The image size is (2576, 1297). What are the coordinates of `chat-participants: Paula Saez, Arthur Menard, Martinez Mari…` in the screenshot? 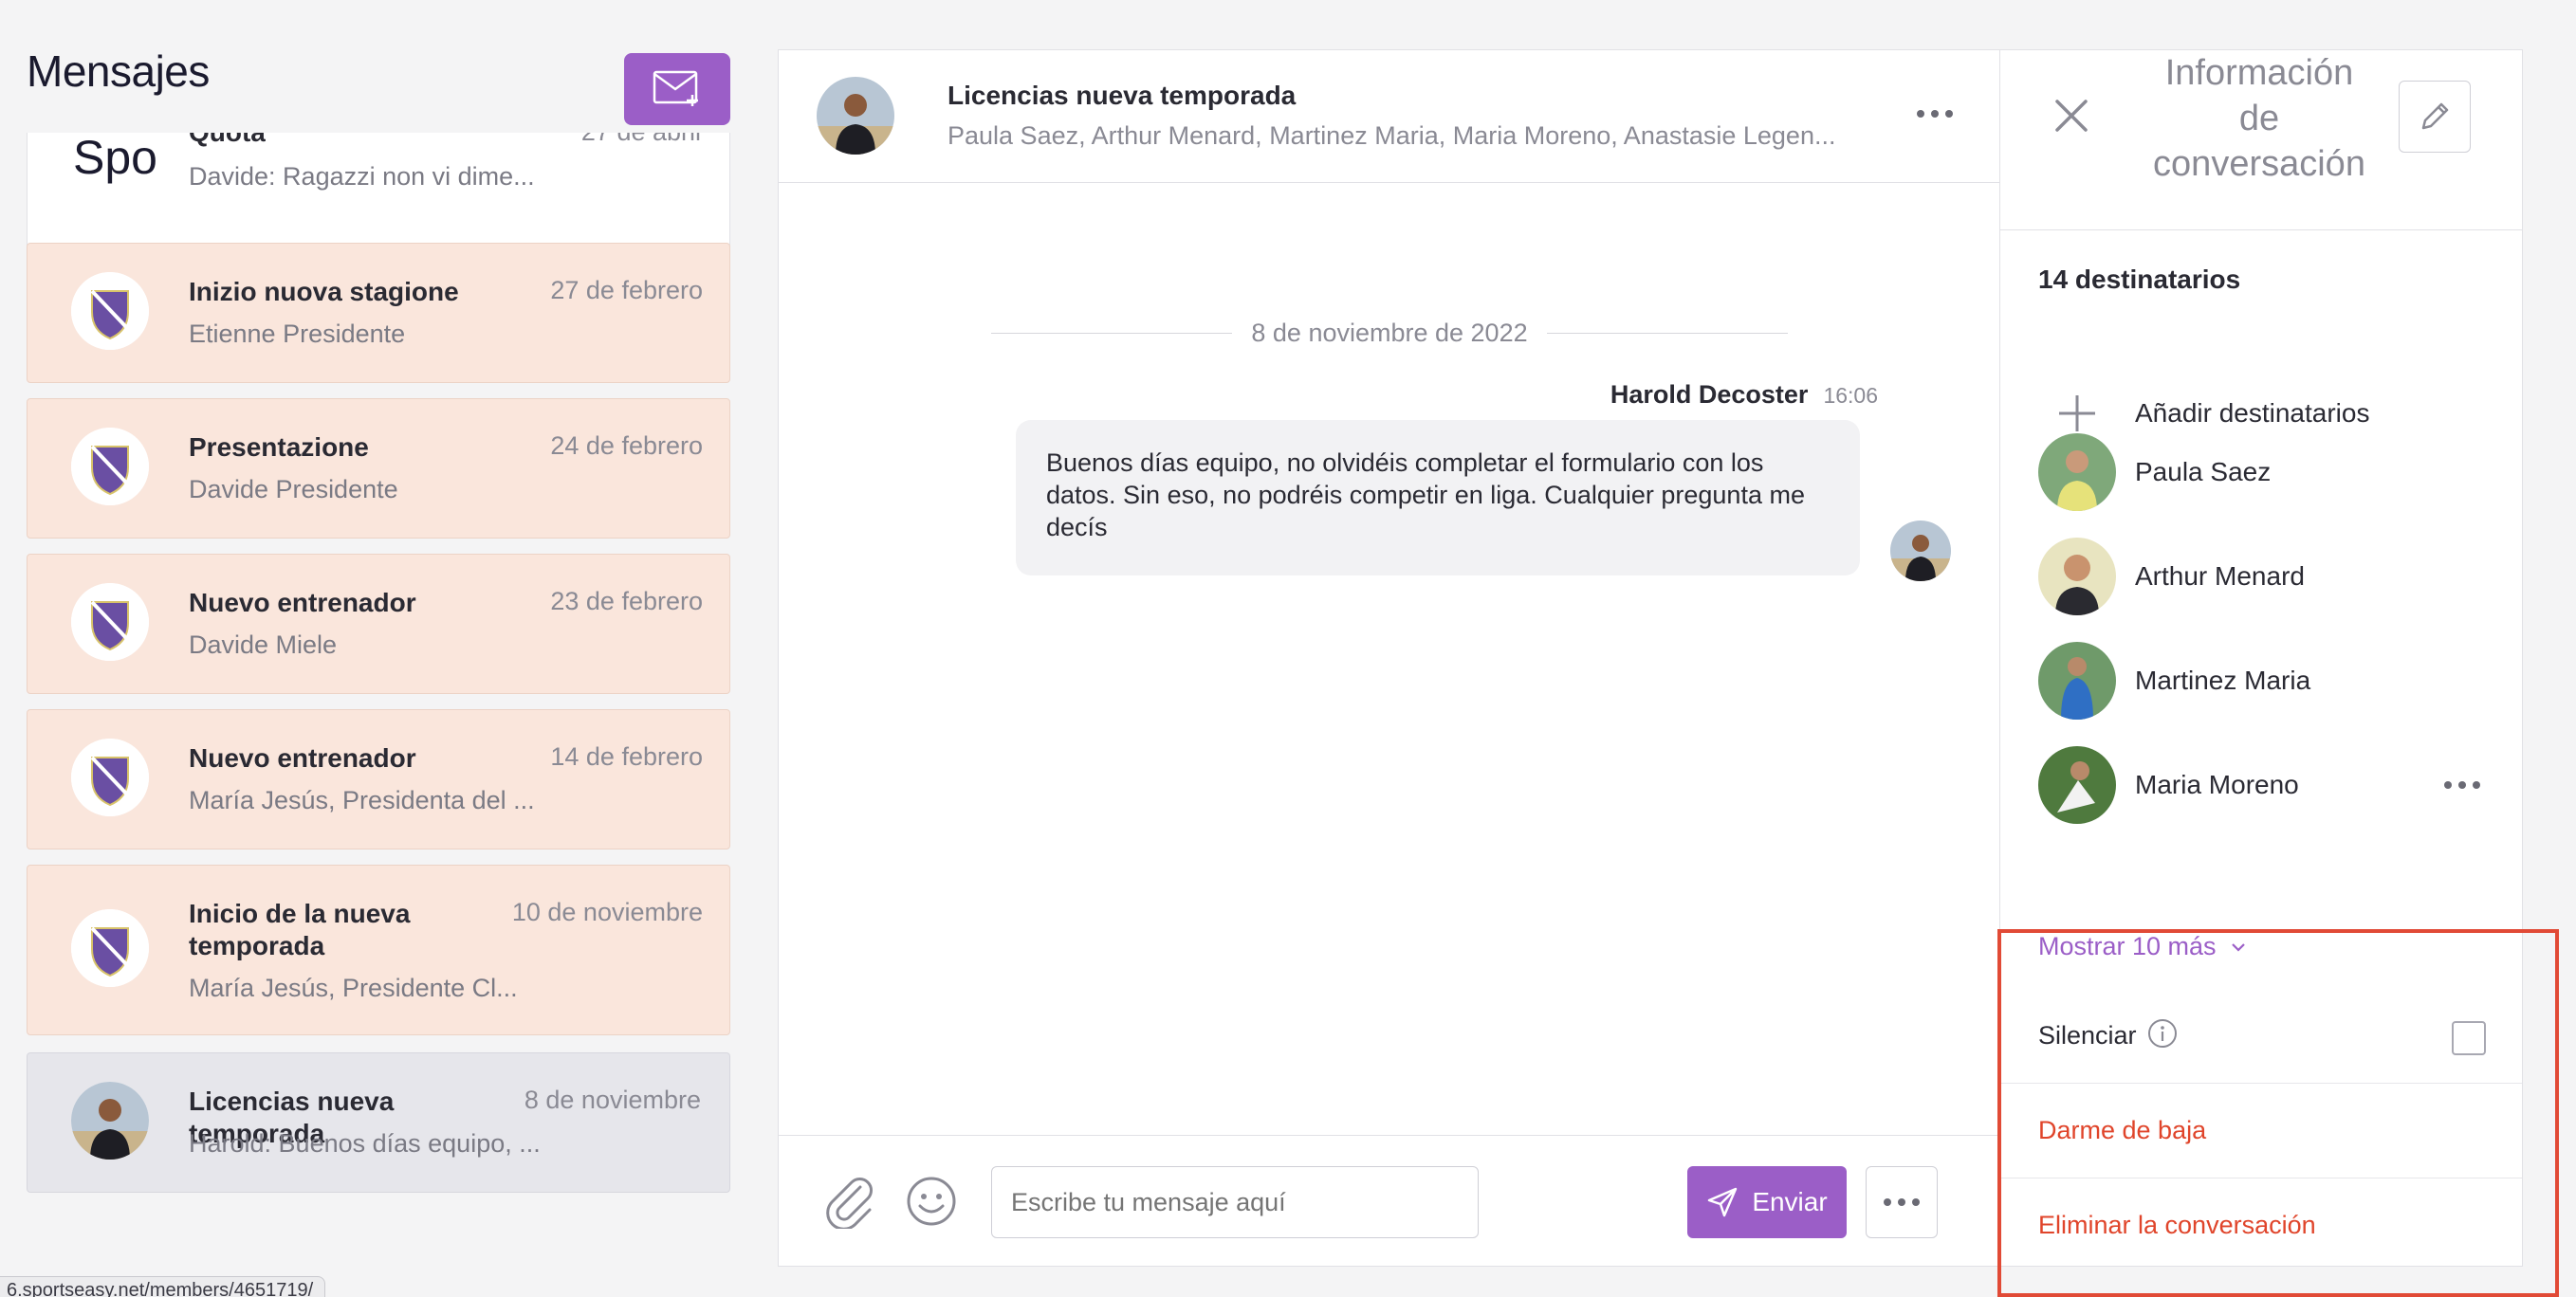 It's located at (1392, 135).